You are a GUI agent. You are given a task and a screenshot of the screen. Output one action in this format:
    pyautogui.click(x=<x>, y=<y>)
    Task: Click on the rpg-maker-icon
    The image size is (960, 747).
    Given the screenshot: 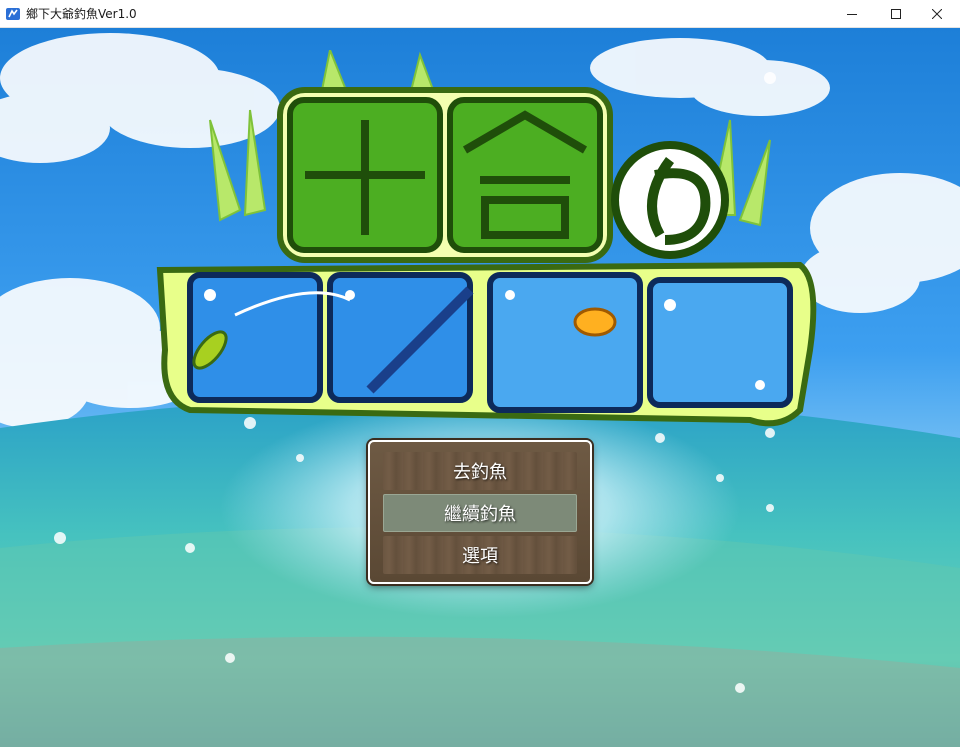 What is the action you would take?
    pyautogui.click(x=13, y=14)
    